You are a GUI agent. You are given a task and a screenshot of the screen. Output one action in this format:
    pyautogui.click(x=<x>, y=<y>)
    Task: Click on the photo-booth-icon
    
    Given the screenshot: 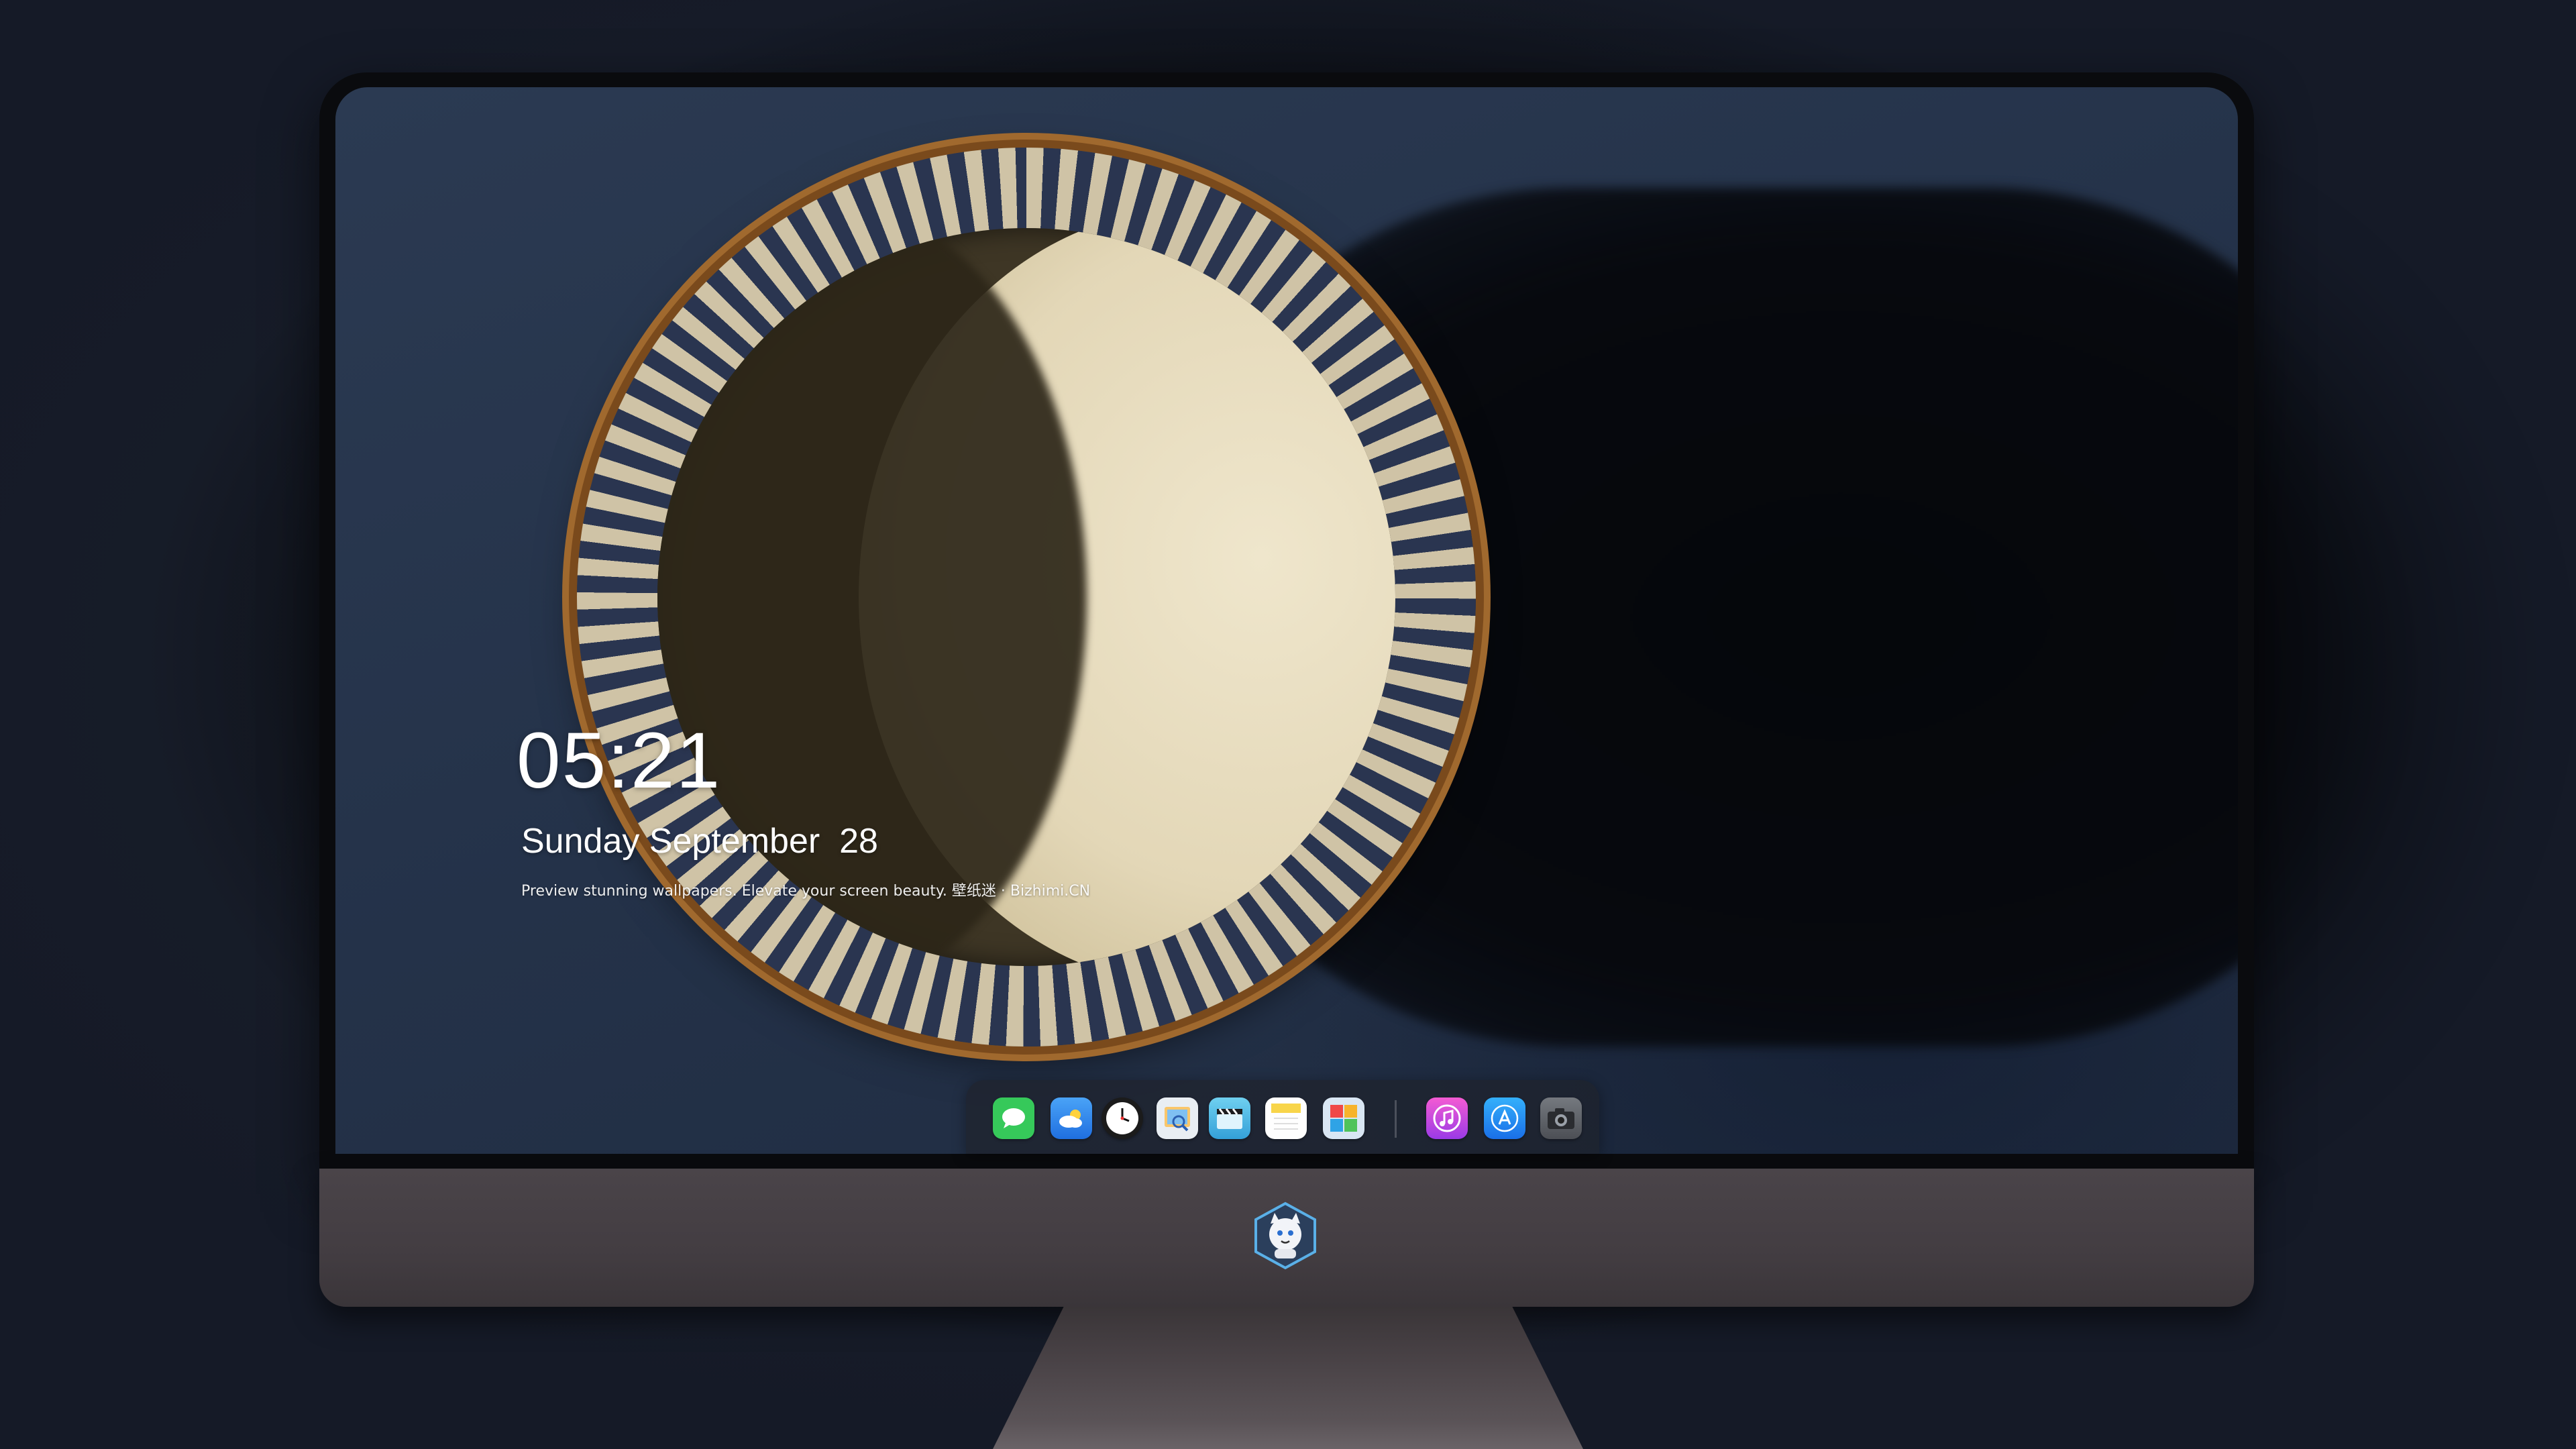 What is the action you would take?
    pyautogui.click(x=1343, y=1118)
    